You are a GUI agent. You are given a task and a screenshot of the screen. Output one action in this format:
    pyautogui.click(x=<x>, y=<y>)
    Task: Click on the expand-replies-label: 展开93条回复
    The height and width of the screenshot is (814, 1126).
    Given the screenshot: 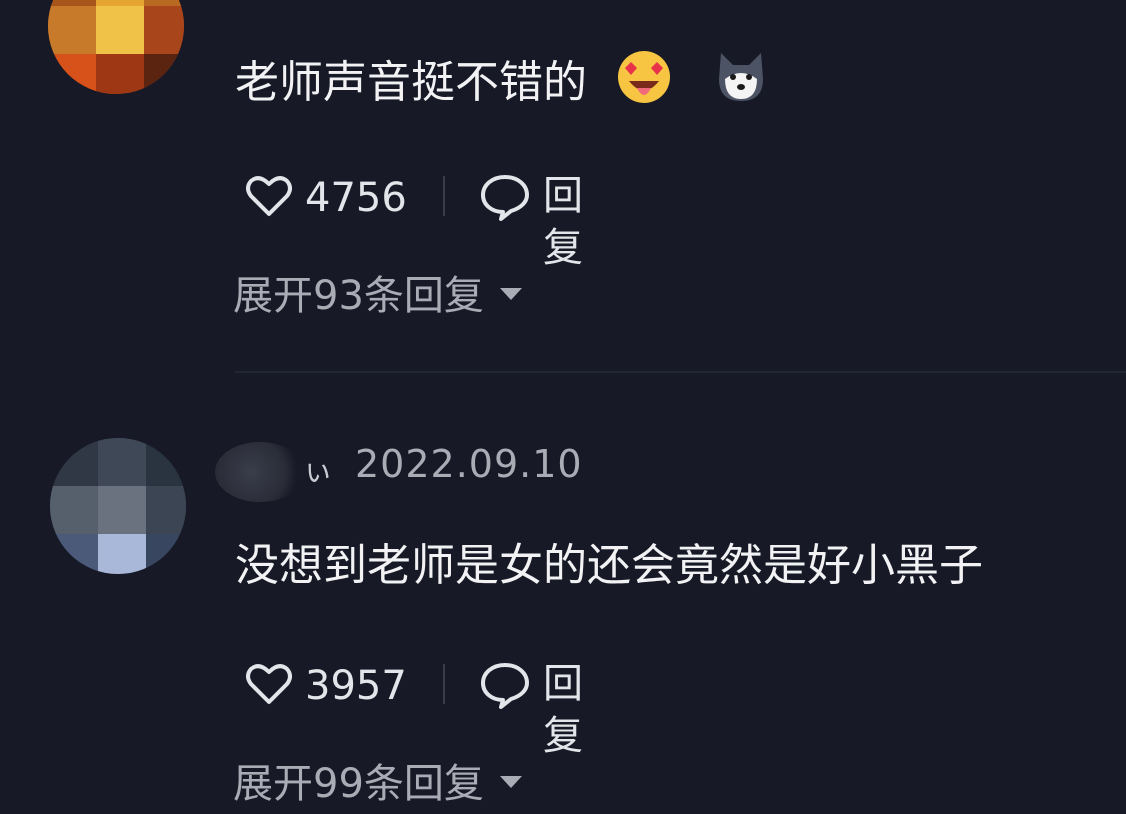 What is the action you would take?
    pyautogui.click(x=358, y=296)
    